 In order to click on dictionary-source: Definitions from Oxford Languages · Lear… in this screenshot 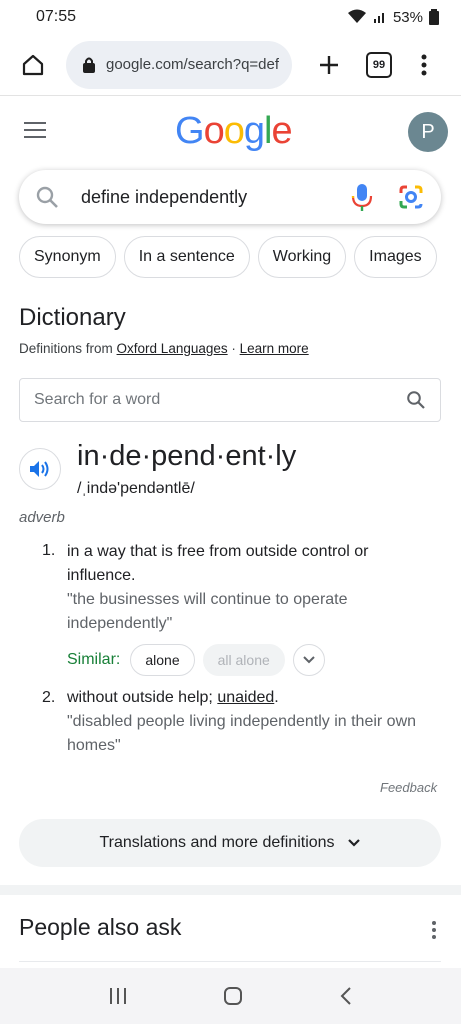, I will do `click(164, 348)`.